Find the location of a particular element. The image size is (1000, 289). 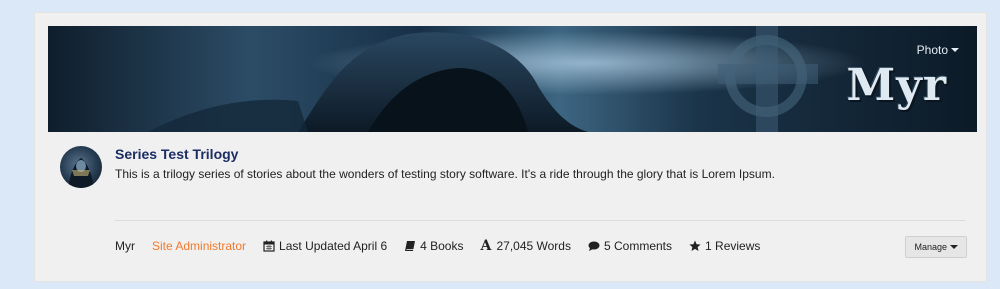

author-avatar is located at coordinates (81, 167).